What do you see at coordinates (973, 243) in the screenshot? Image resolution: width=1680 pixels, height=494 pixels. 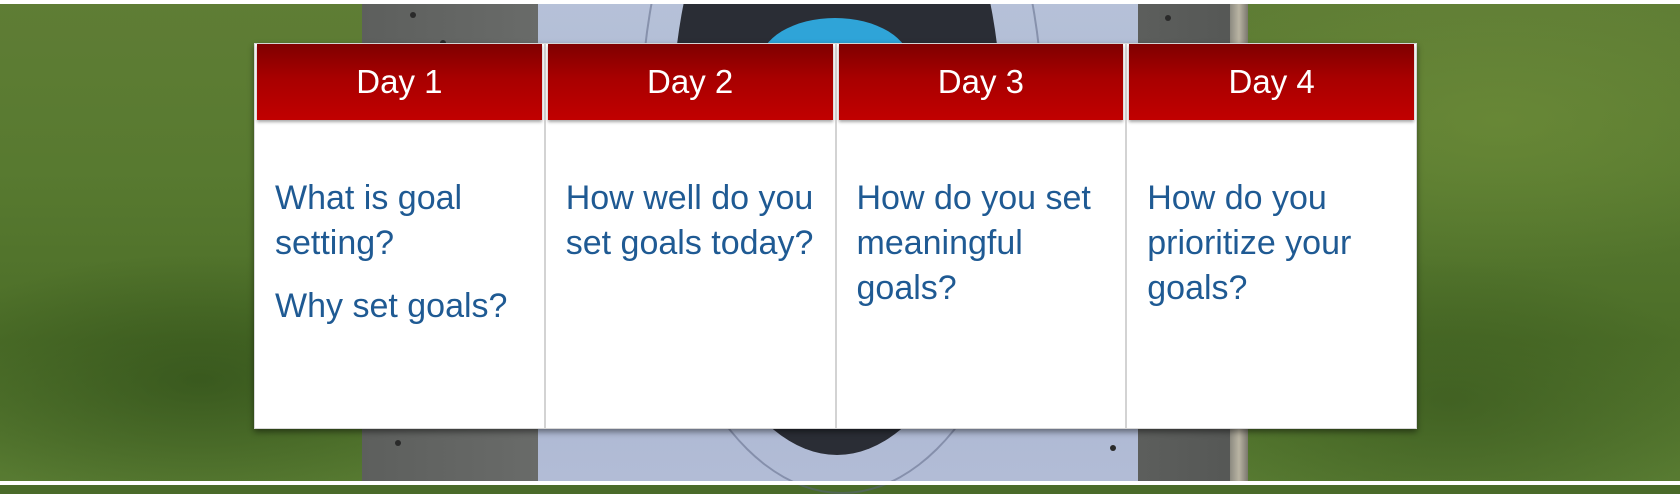 I see `question-text: How do you set meaningful goals?` at bounding box center [973, 243].